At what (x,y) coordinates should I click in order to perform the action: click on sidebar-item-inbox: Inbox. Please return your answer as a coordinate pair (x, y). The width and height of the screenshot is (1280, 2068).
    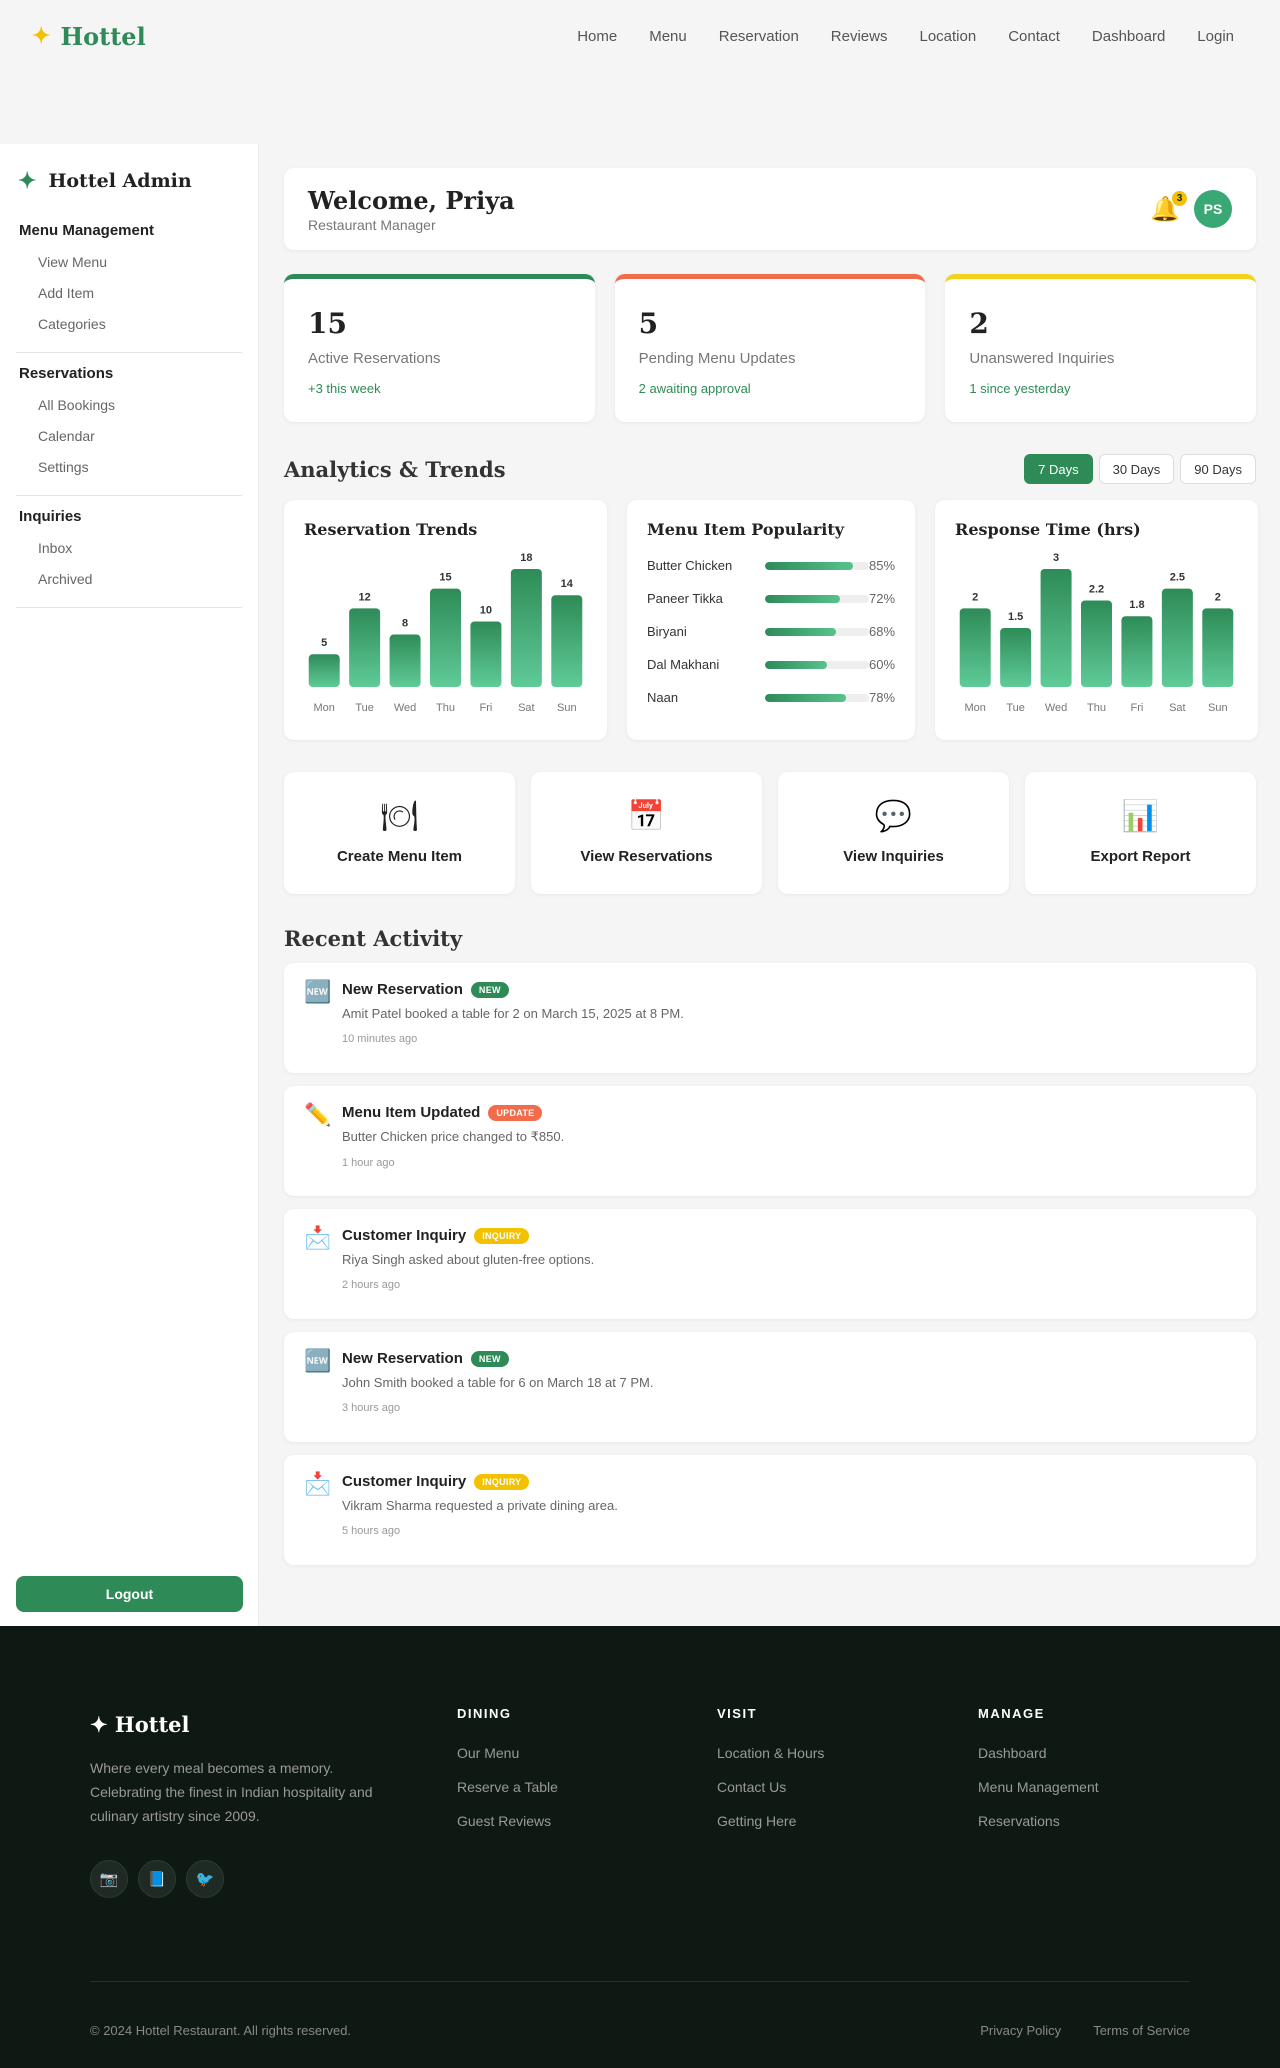
    Looking at the image, I should click on (129, 548).